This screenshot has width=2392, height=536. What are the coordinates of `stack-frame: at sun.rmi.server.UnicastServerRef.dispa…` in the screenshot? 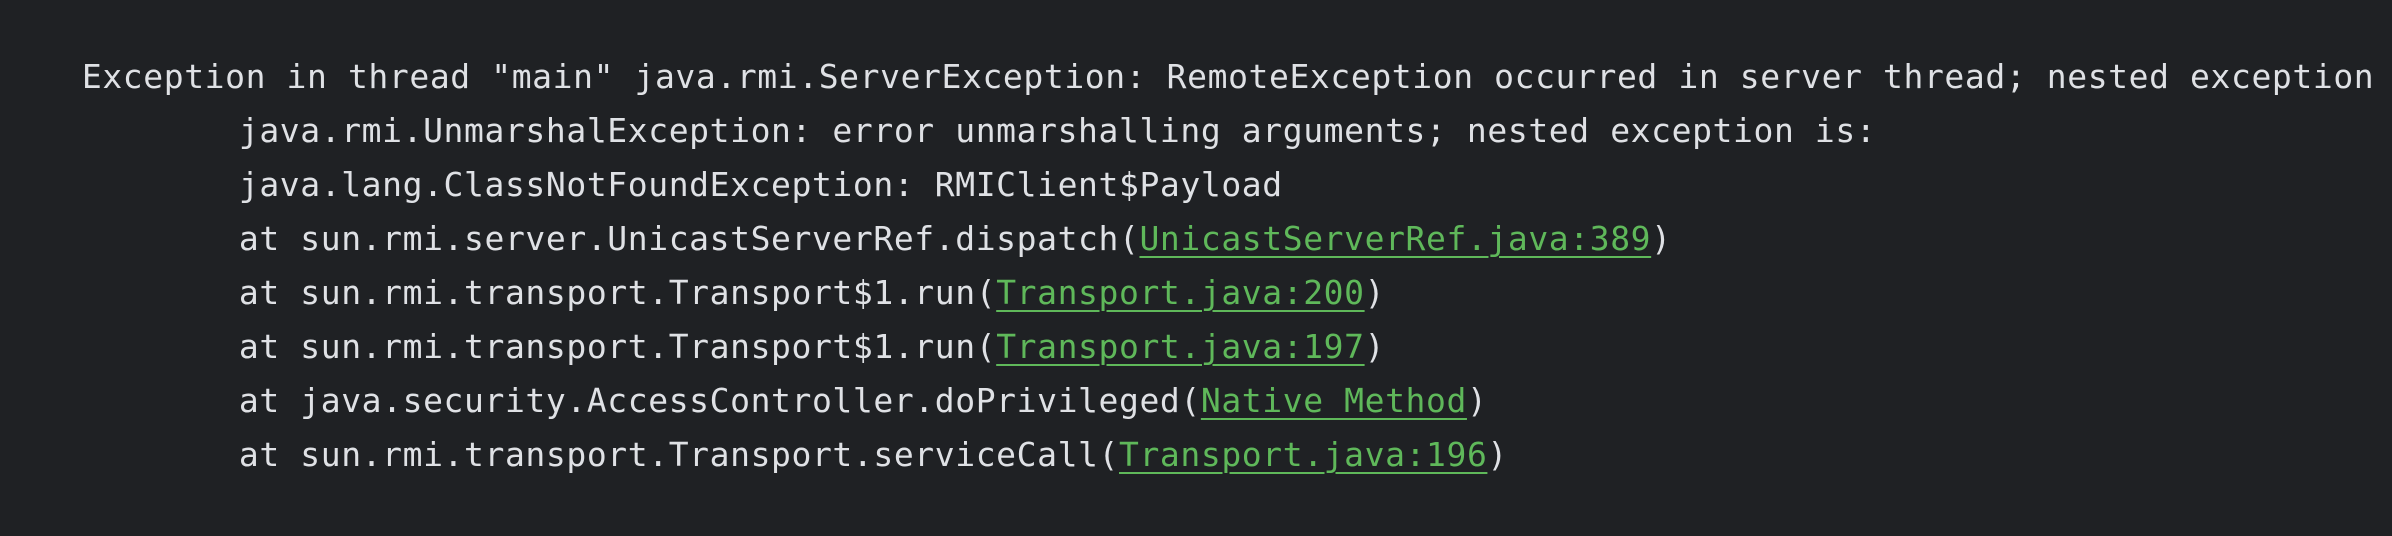 It's located at (914, 208).